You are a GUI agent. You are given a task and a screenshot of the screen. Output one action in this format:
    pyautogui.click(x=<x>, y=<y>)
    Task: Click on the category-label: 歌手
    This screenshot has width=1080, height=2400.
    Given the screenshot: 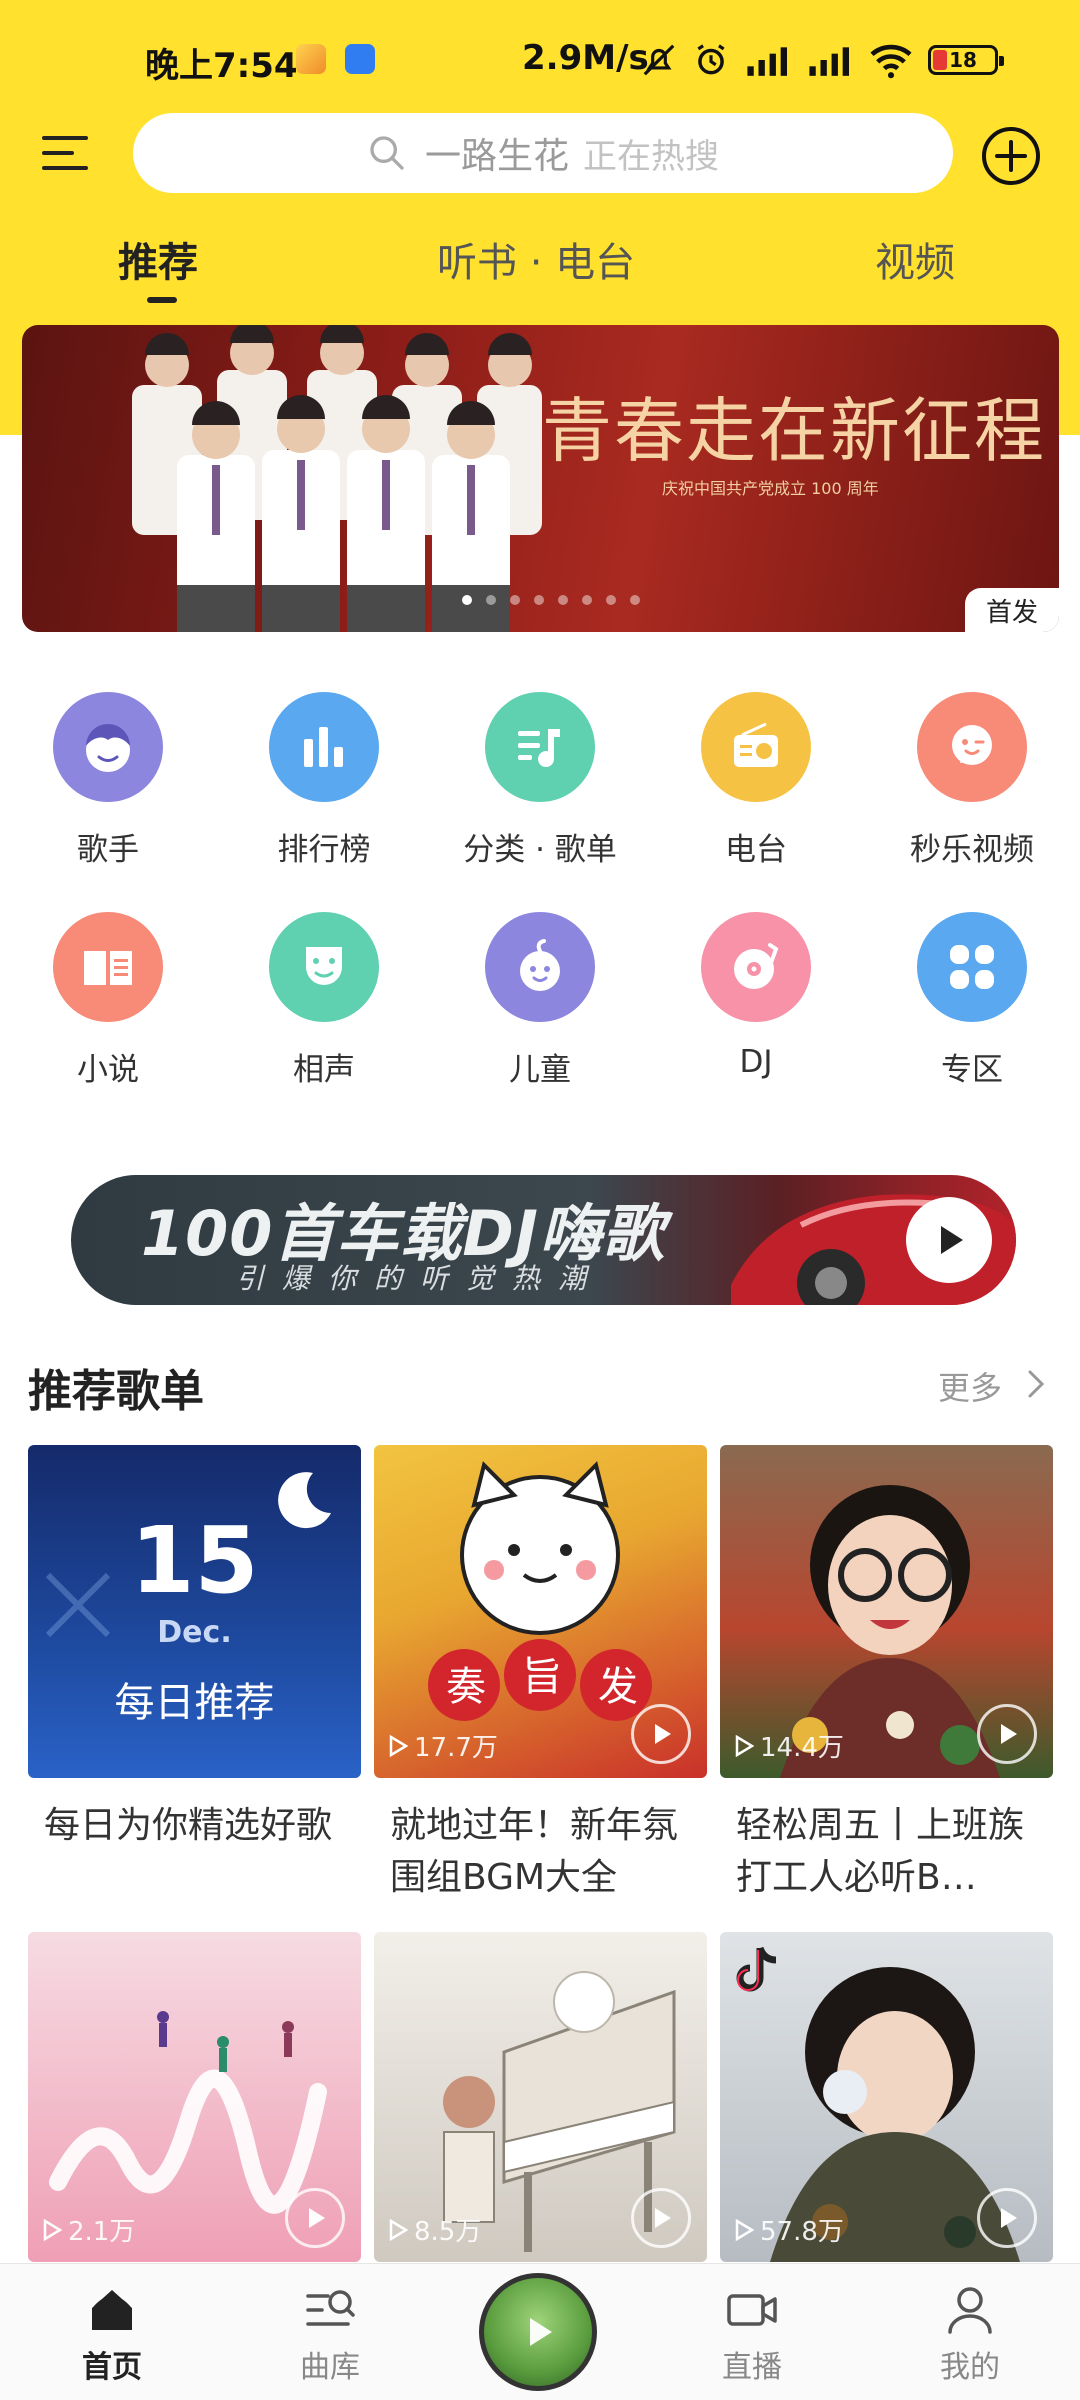 What is the action you would take?
    pyautogui.click(x=108, y=850)
    